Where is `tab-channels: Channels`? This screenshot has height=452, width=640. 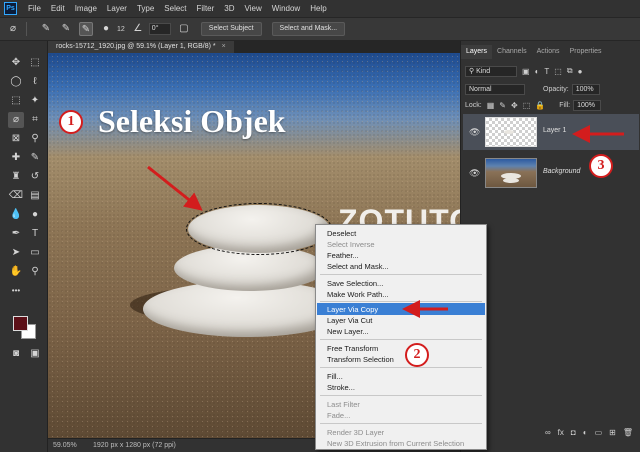 tab-channels: Channels is located at coordinates (512, 52).